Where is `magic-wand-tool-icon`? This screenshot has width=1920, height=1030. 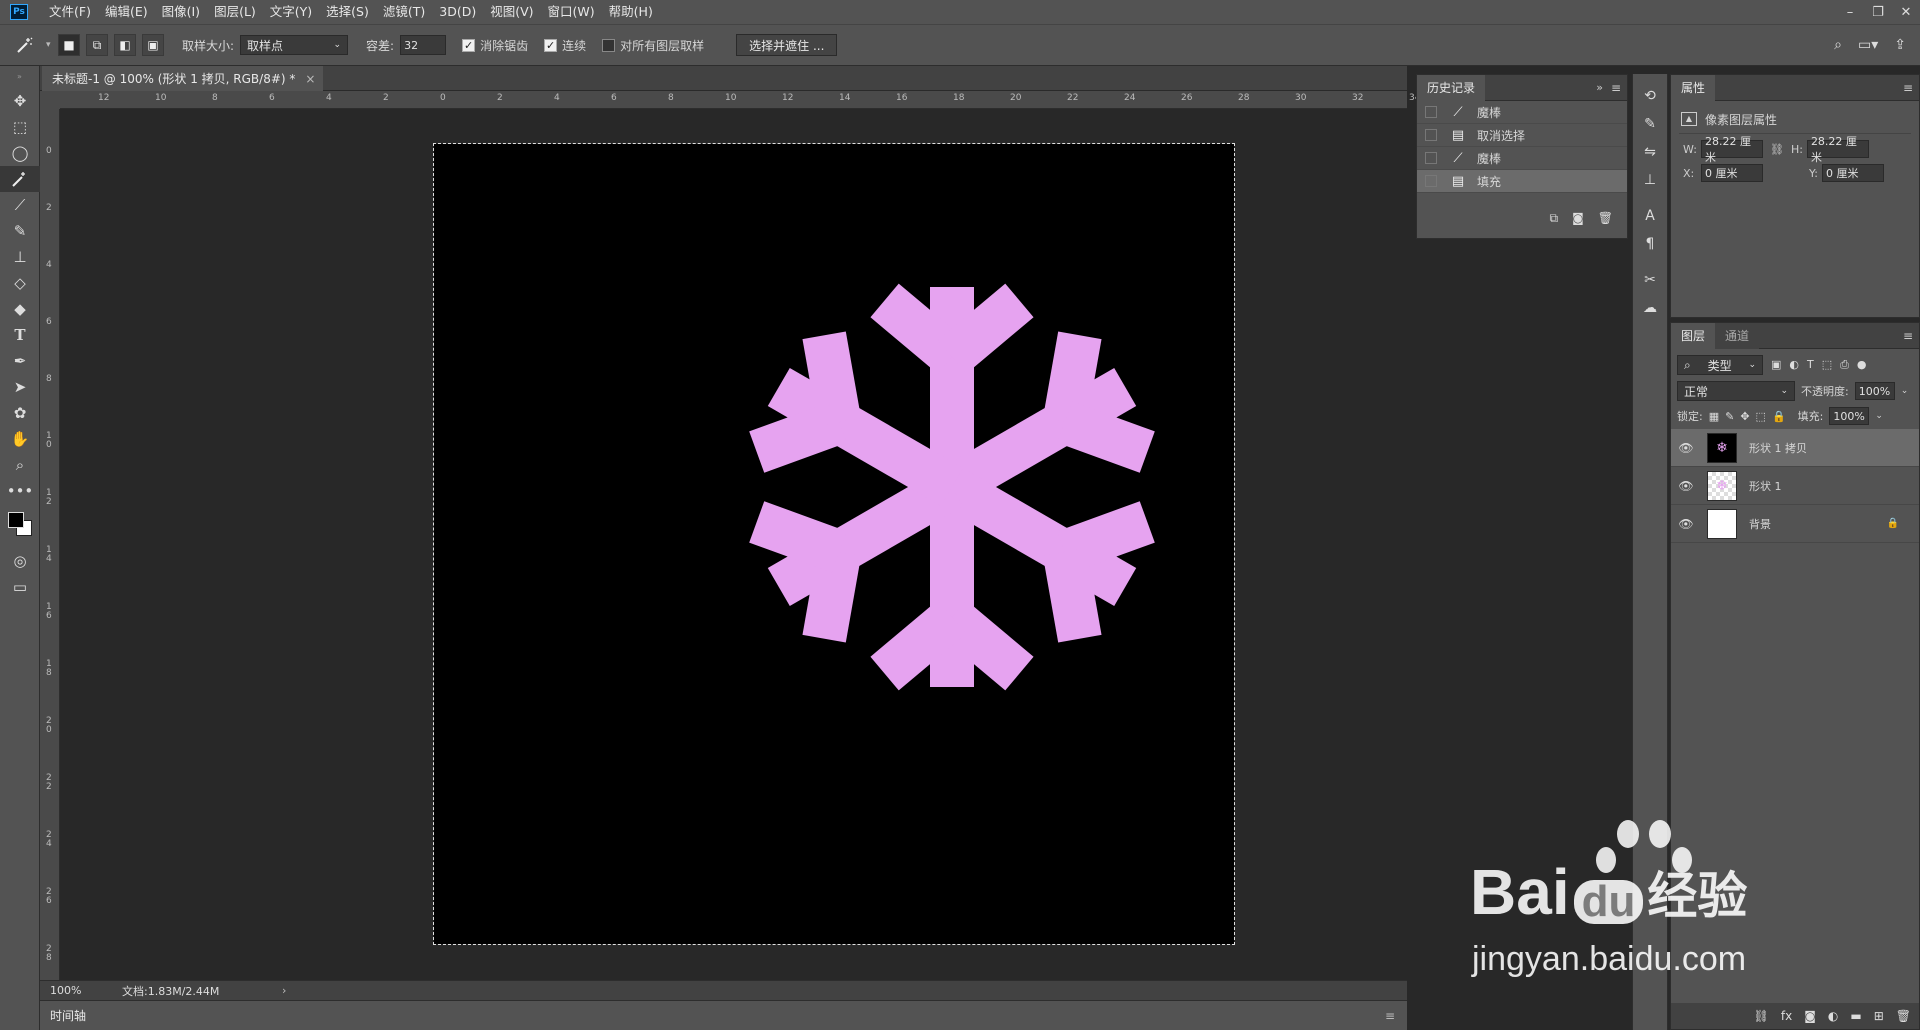
magic-wand-tool-icon is located at coordinates (20, 179).